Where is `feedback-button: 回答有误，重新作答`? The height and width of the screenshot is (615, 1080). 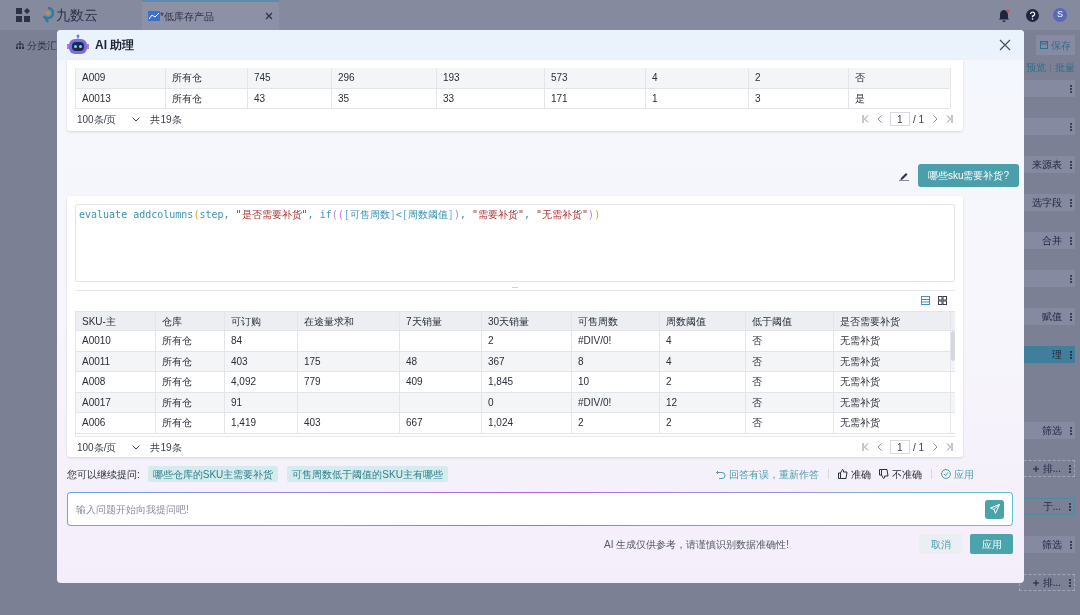
feedback-button: 回答有误，重新作答 is located at coordinates (767, 474).